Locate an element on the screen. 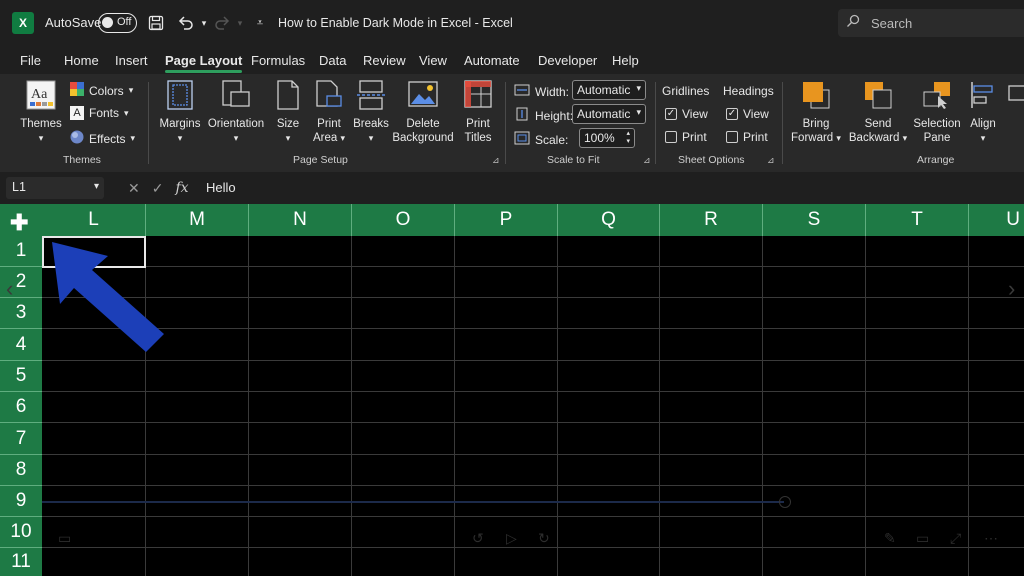 The width and height of the screenshot is (1024, 576). column-header-r: R is located at coordinates (711, 220).